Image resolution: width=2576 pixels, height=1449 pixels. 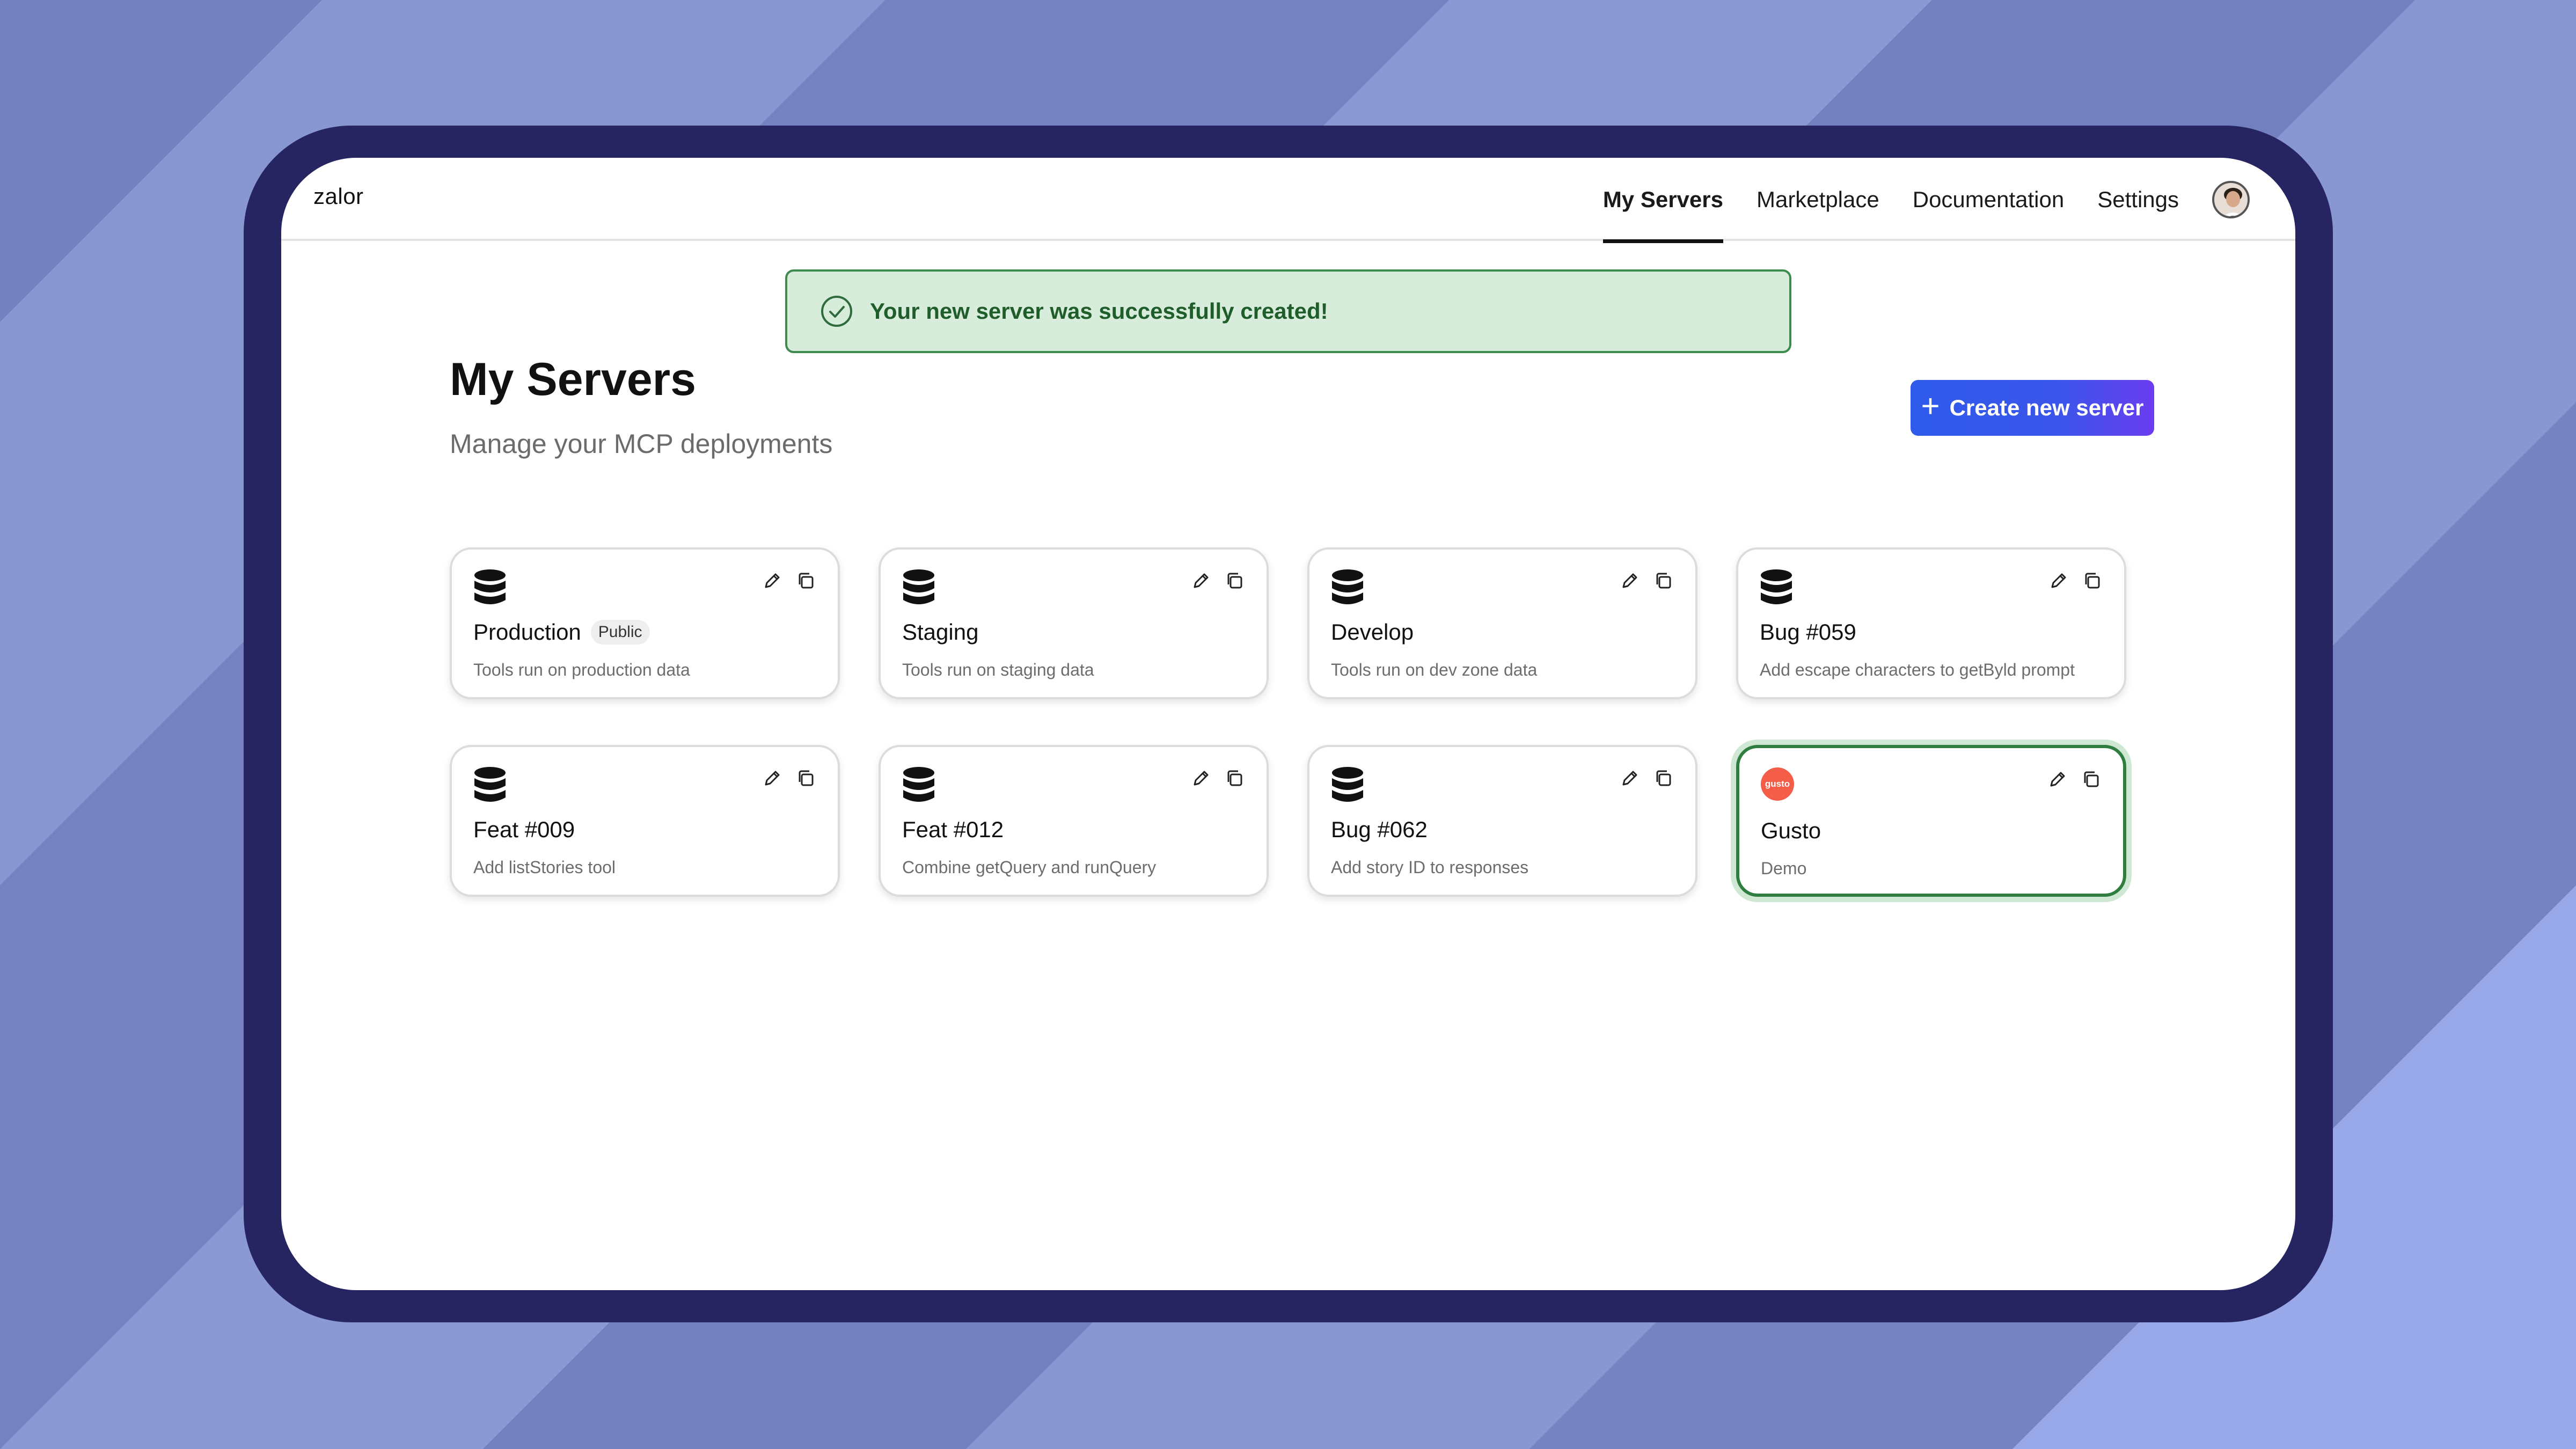 I want to click on page-subtitle: Manage your MCP deployments, so click(x=641, y=444).